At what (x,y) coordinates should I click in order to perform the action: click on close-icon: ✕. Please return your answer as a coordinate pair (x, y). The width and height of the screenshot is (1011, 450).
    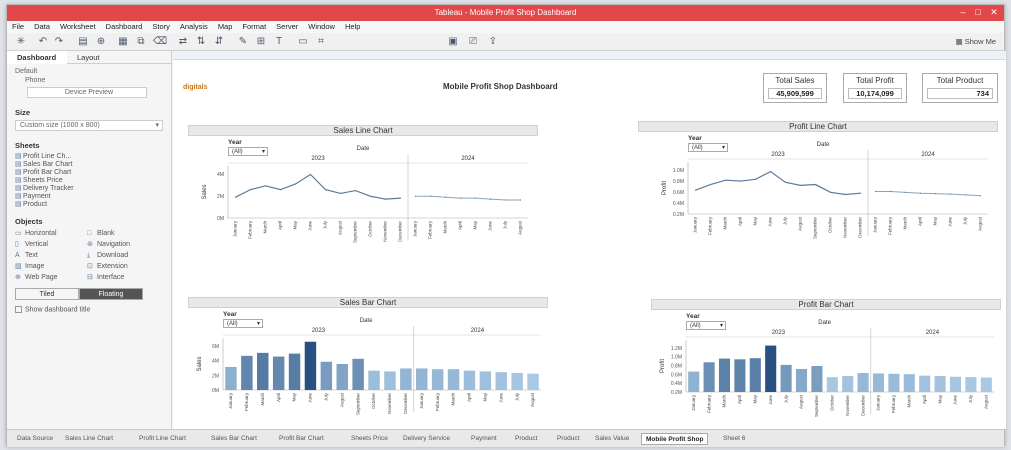
    Looking at the image, I should click on (994, 12).